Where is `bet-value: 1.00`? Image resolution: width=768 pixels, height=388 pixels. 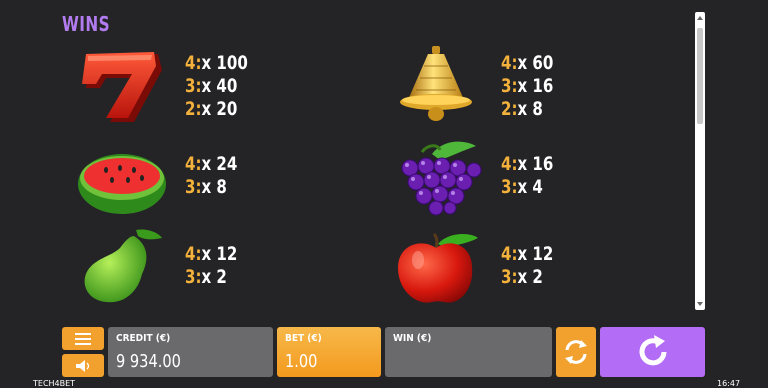
bet-value: 1.00 is located at coordinates (301, 361).